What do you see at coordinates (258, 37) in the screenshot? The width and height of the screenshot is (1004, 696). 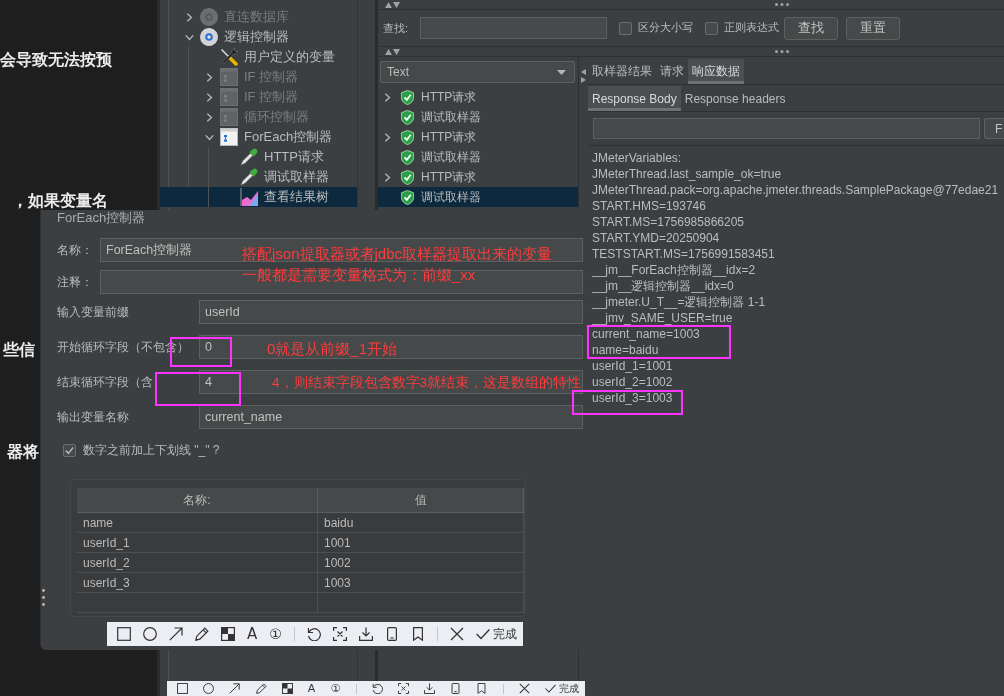 I see `tree-item: 逻辑控制器` at bounding box center [258, 37].